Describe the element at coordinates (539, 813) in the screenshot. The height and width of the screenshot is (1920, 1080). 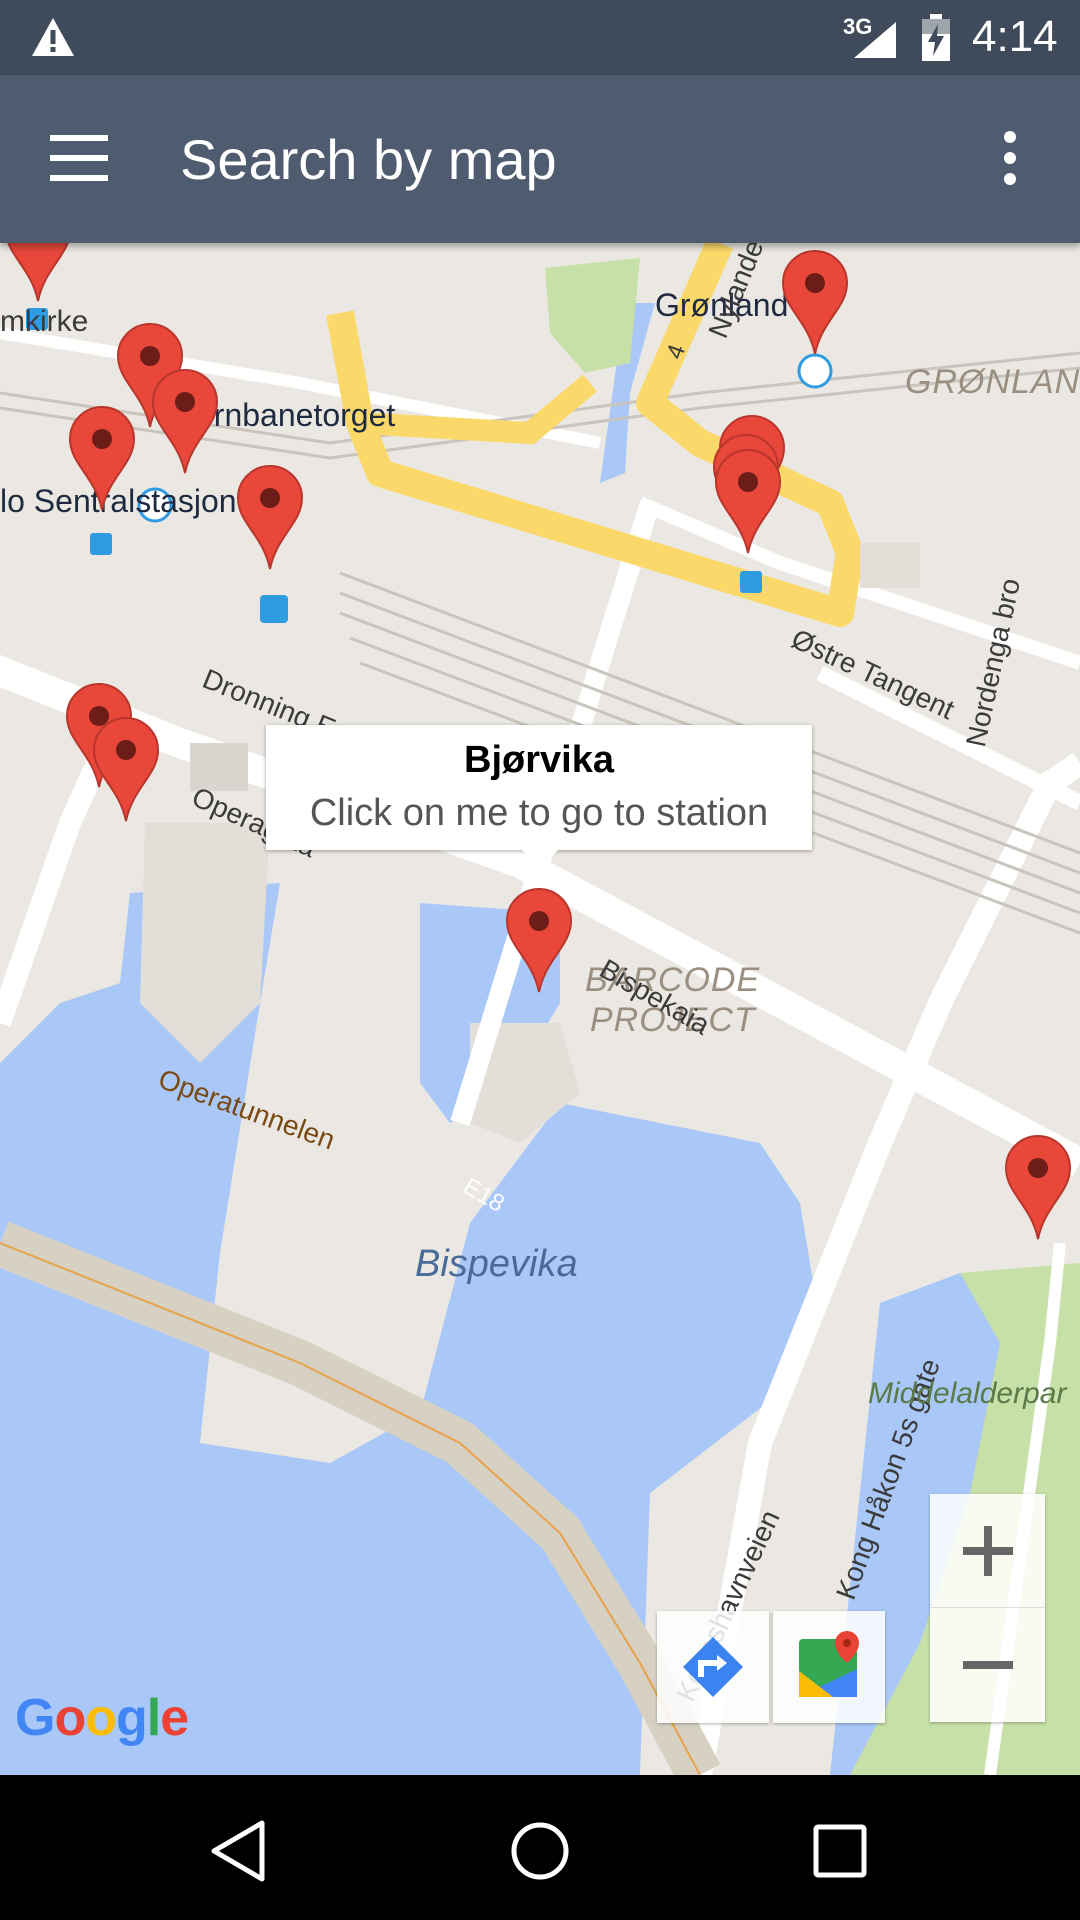
I see `info-window-subtitle: Click on me to go to station` at that location.